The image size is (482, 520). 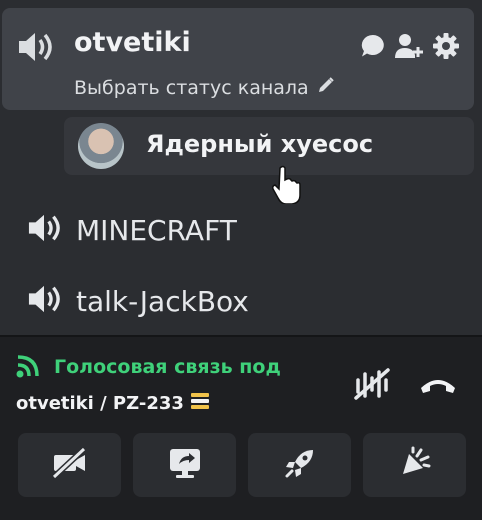 I want to click on channel-label: MINECRAFT, so click(x=156, y=230).